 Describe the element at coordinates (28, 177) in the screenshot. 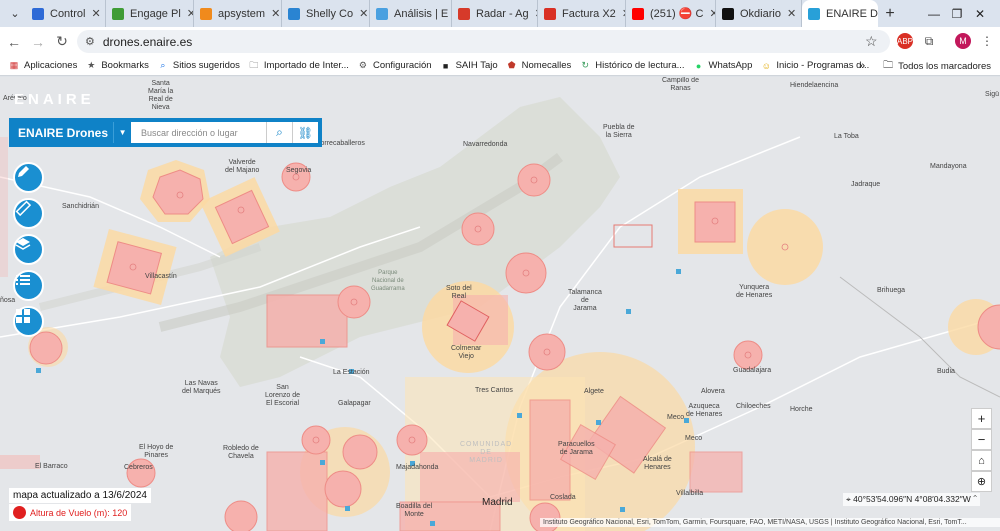

I see `draw-tool-button` at that location.